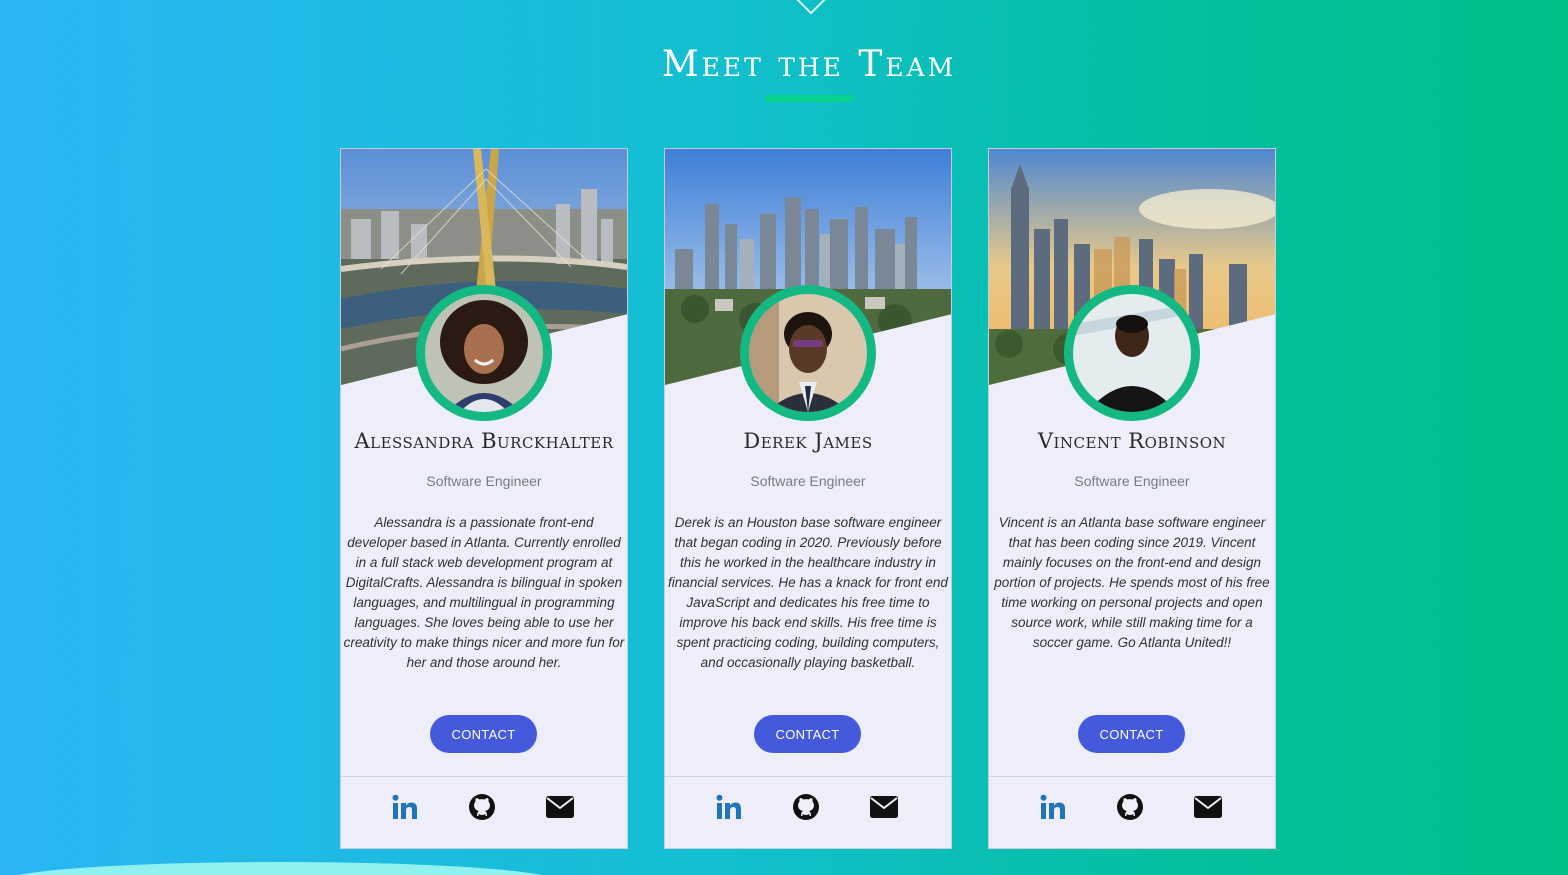 Image resolution: width=1568 pixels, height=875 pixels. What do you see at coordinates (1132, 441) in the screenshot?
I see `member-name: Vincent Robinson` at bounding box center [1132, 441].